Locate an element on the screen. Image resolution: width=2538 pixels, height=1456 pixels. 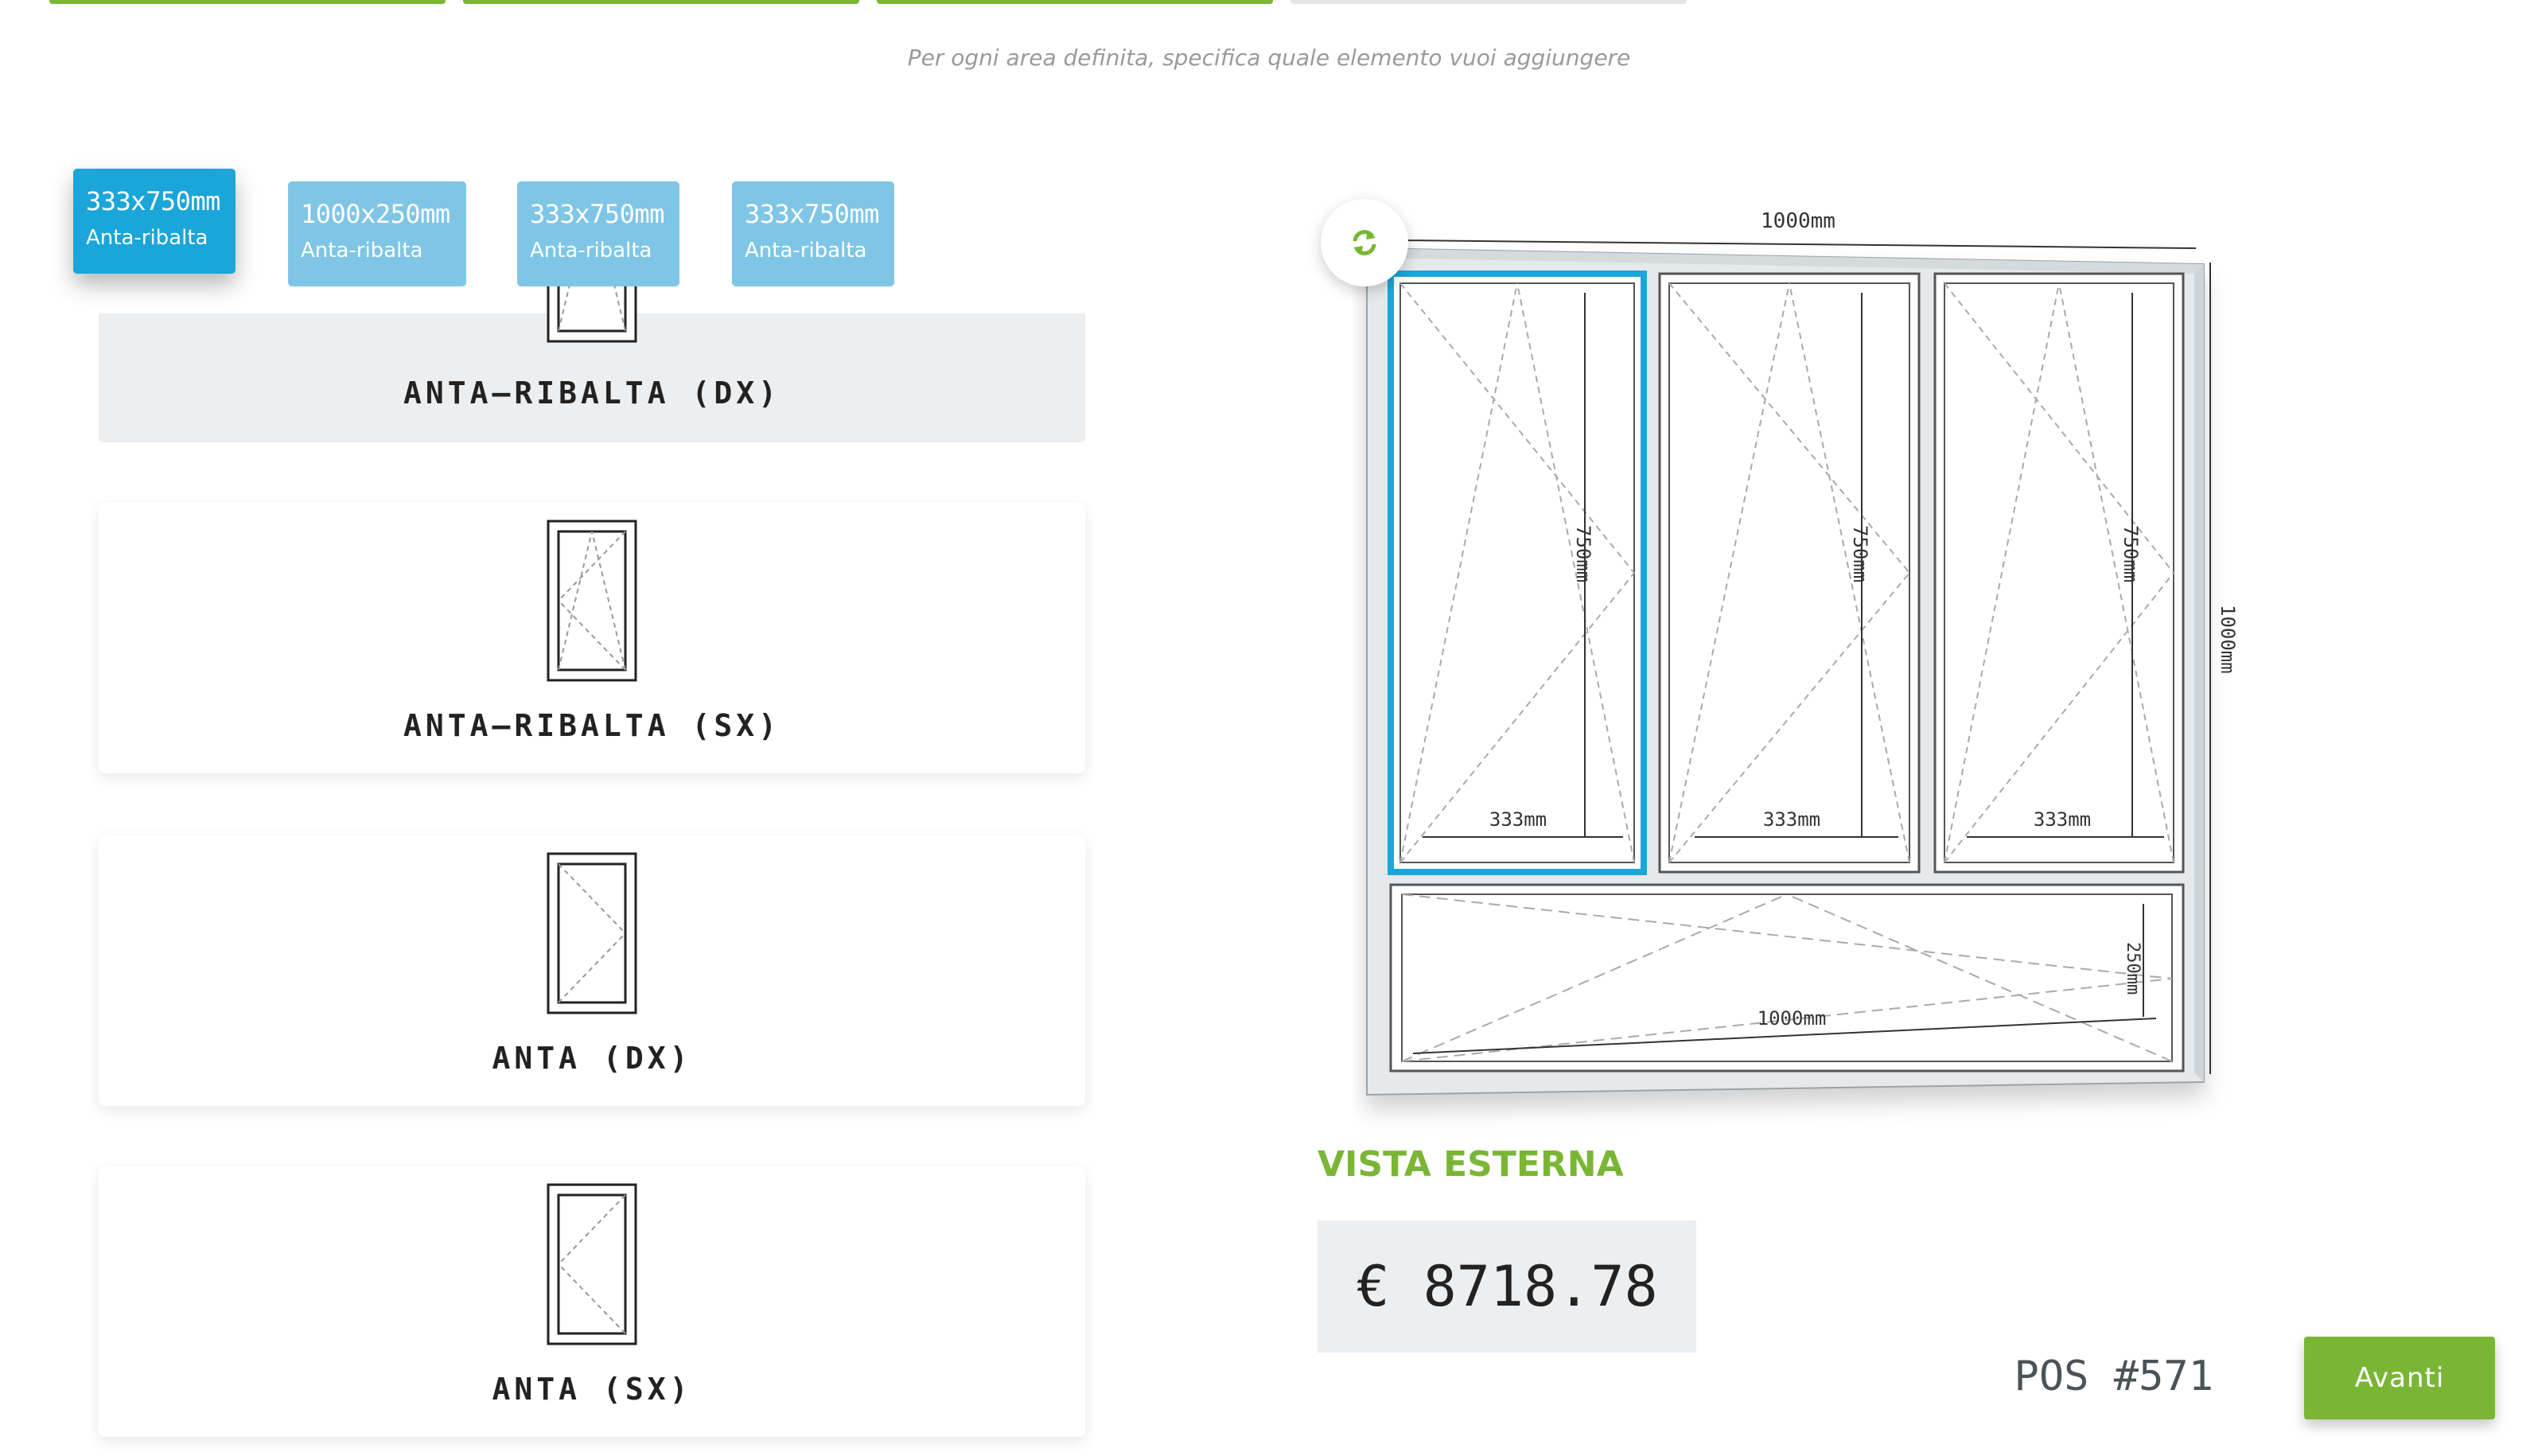
option-label: ANTA (SX) is located at coordinates (592, 1389).